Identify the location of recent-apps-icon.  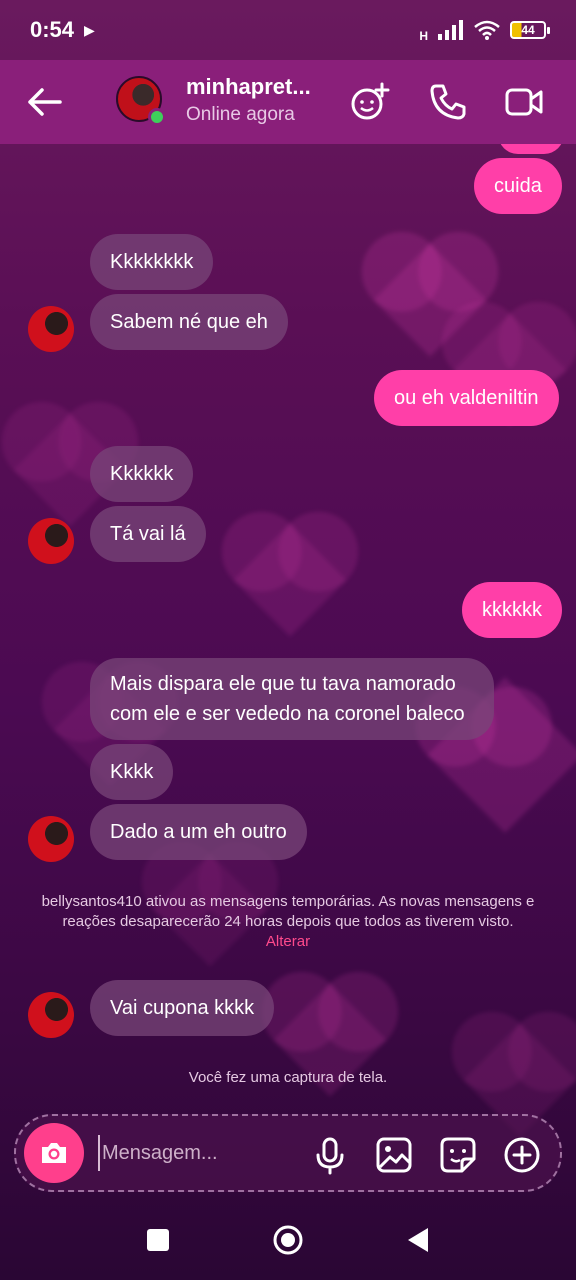
(158, 1240).